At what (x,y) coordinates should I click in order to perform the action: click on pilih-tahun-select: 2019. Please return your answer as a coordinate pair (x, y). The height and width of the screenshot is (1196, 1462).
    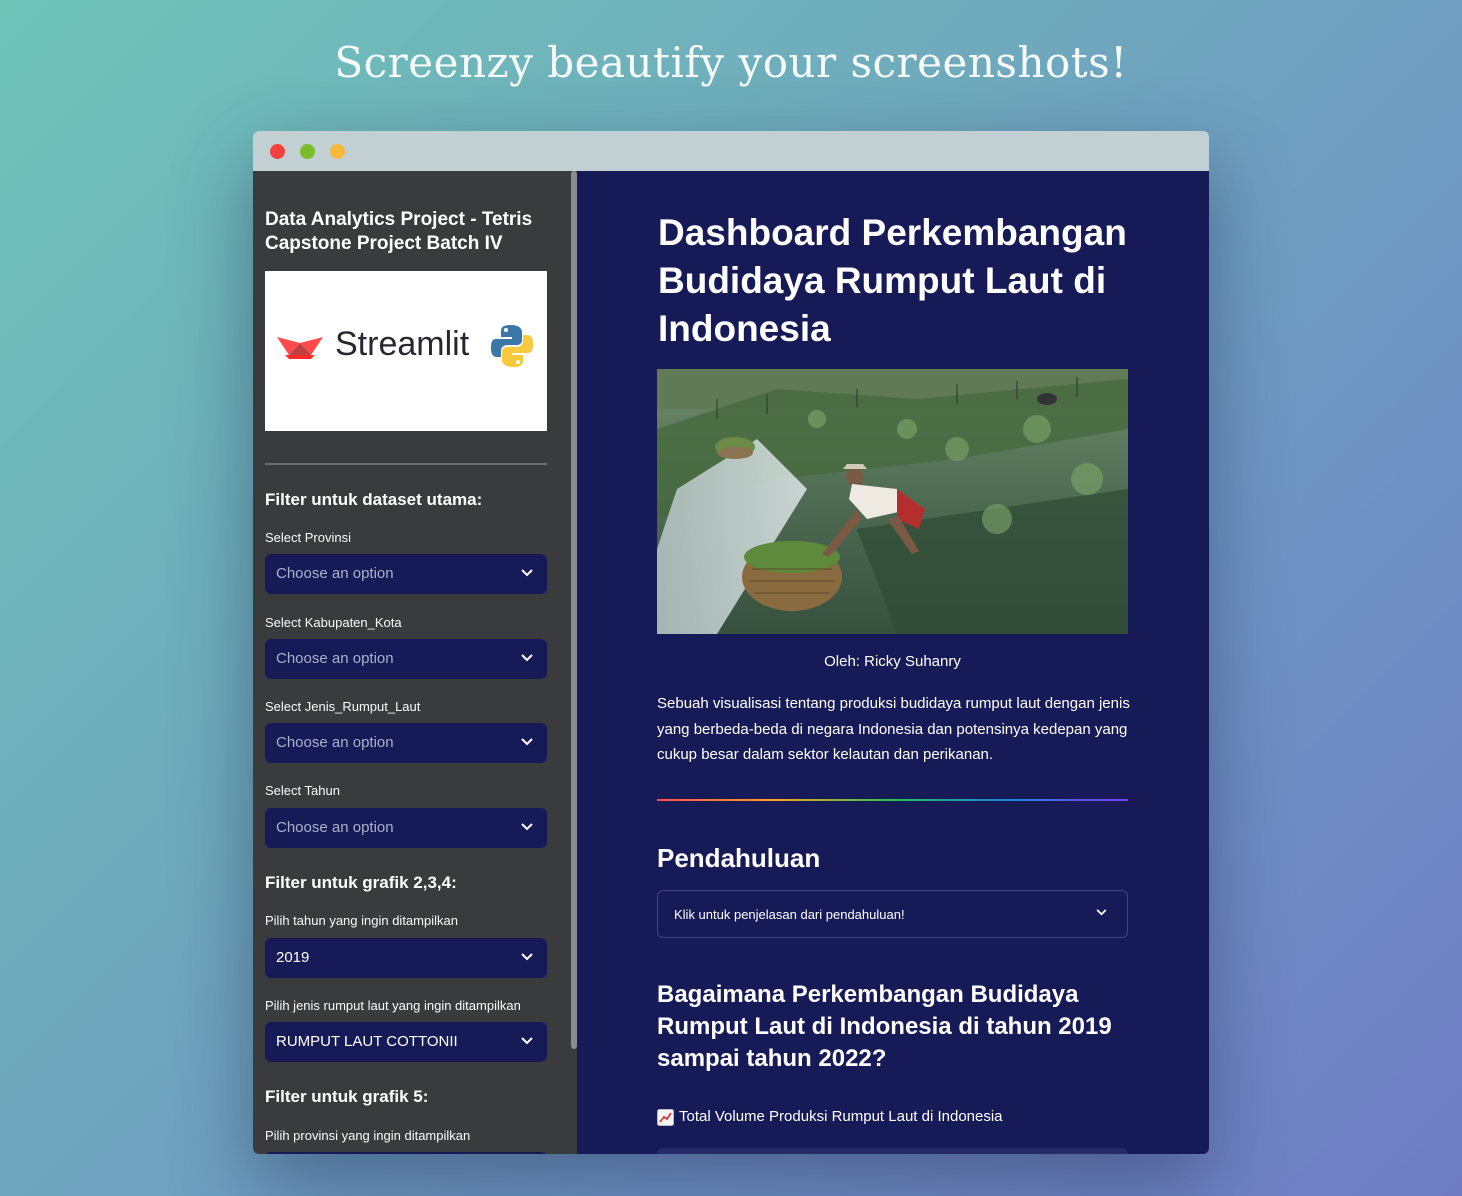
    Looking at the image, I should click on (406, 958).